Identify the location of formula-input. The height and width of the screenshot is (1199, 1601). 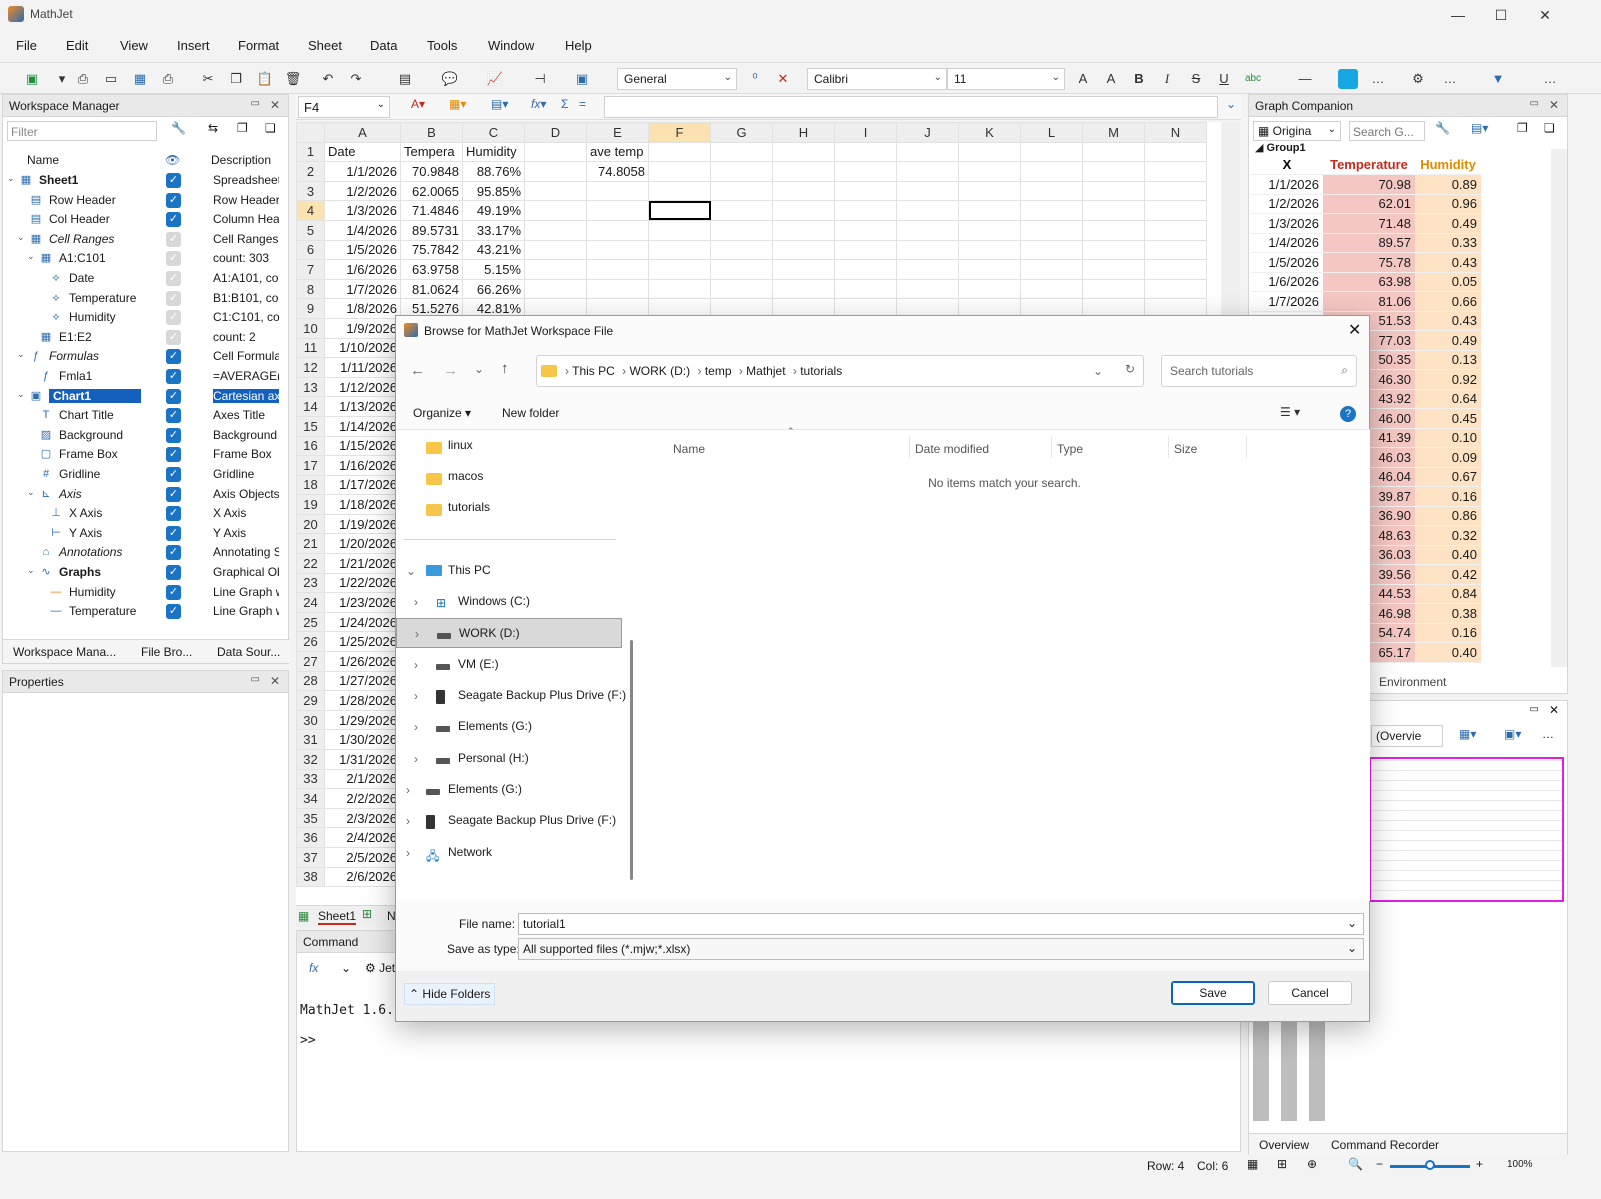
(911, 107).